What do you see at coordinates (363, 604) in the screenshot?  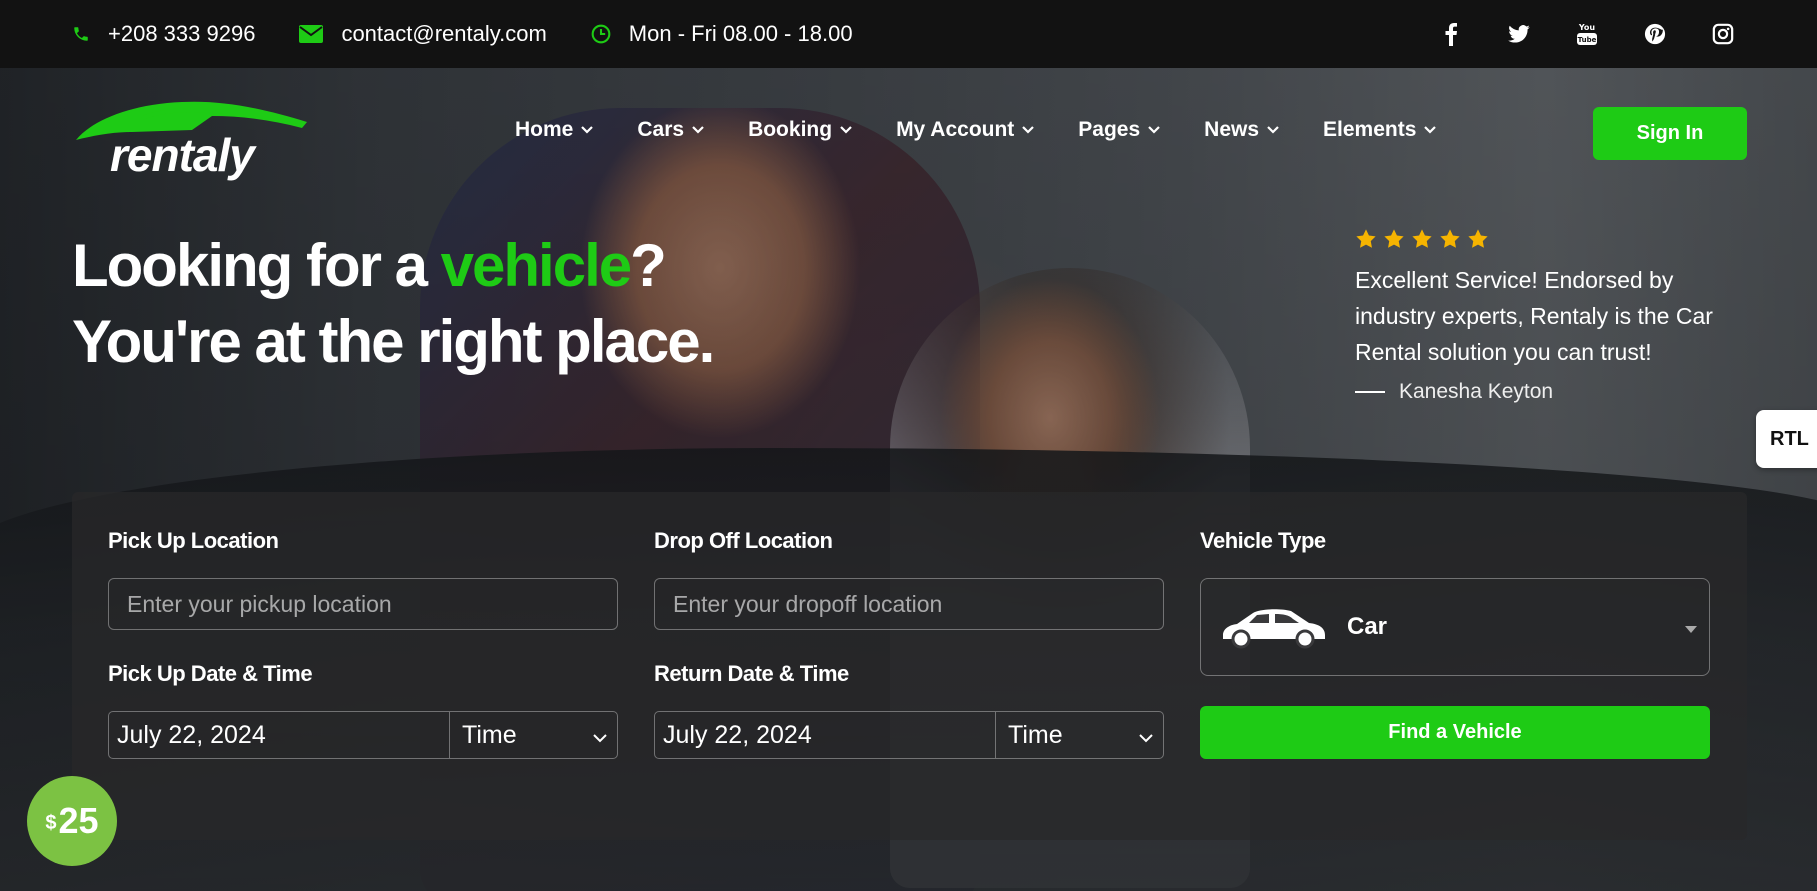 I see `pickup-location-input: Enter your pickup location` at bounding box center [363, 604].